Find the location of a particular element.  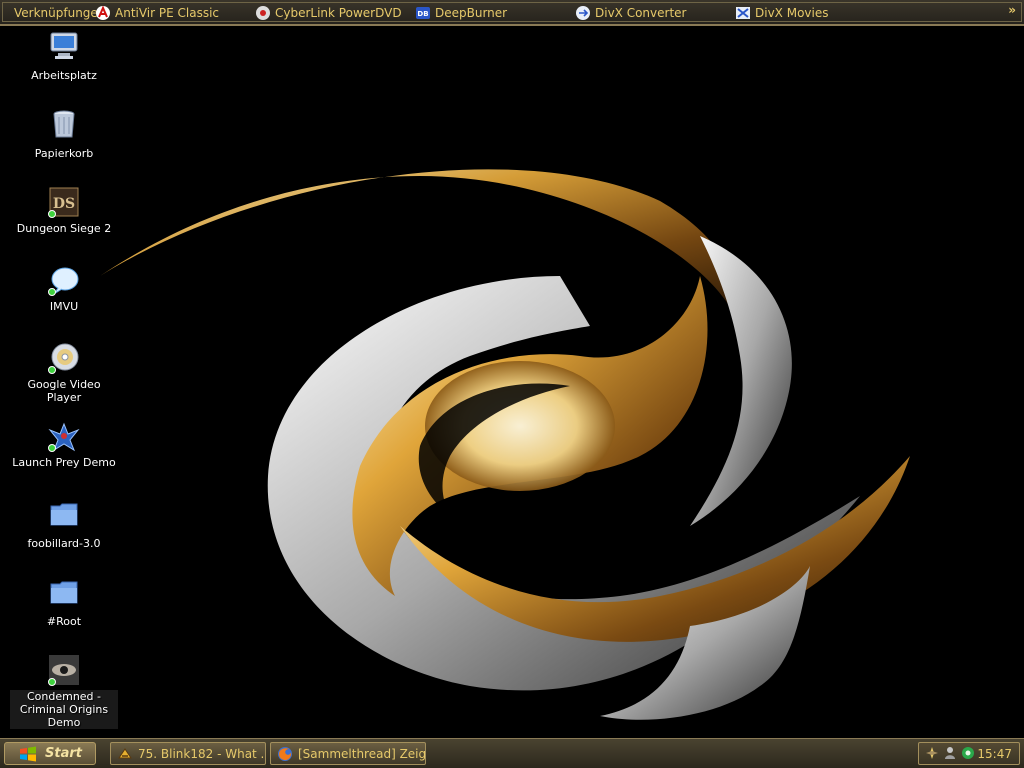

computer-icon is located at coordinates (64, 45).